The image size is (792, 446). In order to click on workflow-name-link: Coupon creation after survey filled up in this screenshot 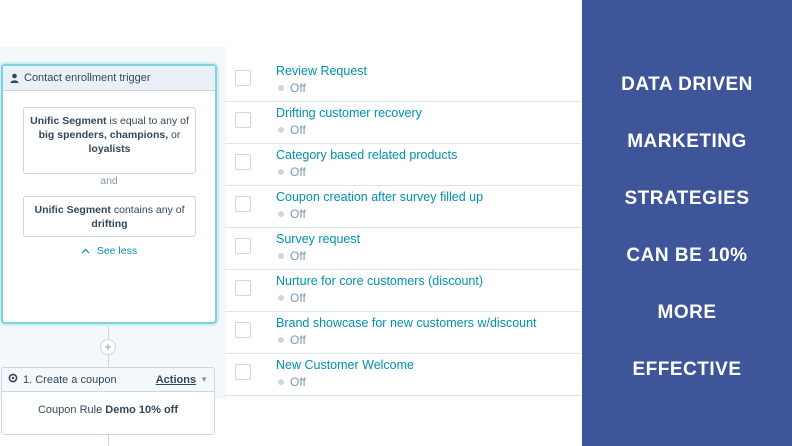, I will do `click(379, 197)`.